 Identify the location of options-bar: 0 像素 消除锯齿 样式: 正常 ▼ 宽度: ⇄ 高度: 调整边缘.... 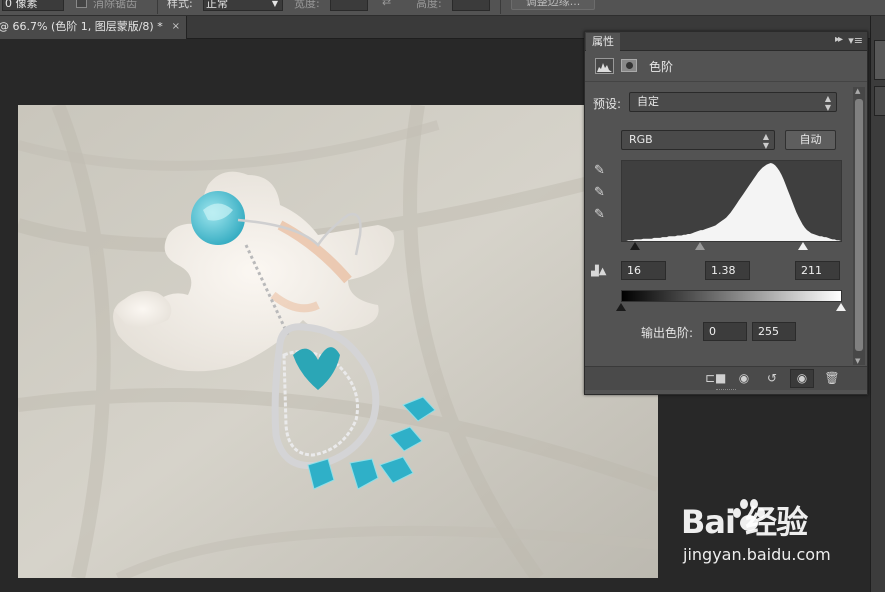
(442, 8).